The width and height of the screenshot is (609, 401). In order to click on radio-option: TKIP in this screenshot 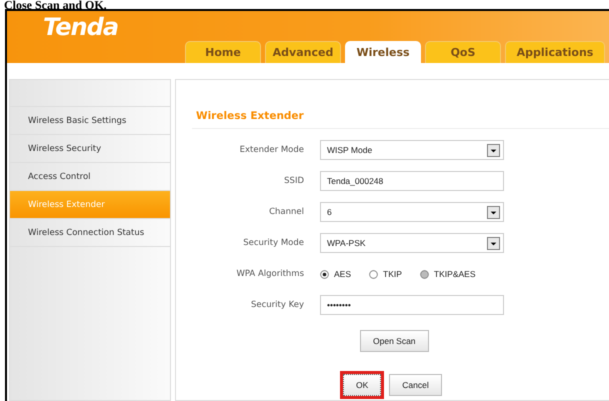, I will do `click(385, 274)`.